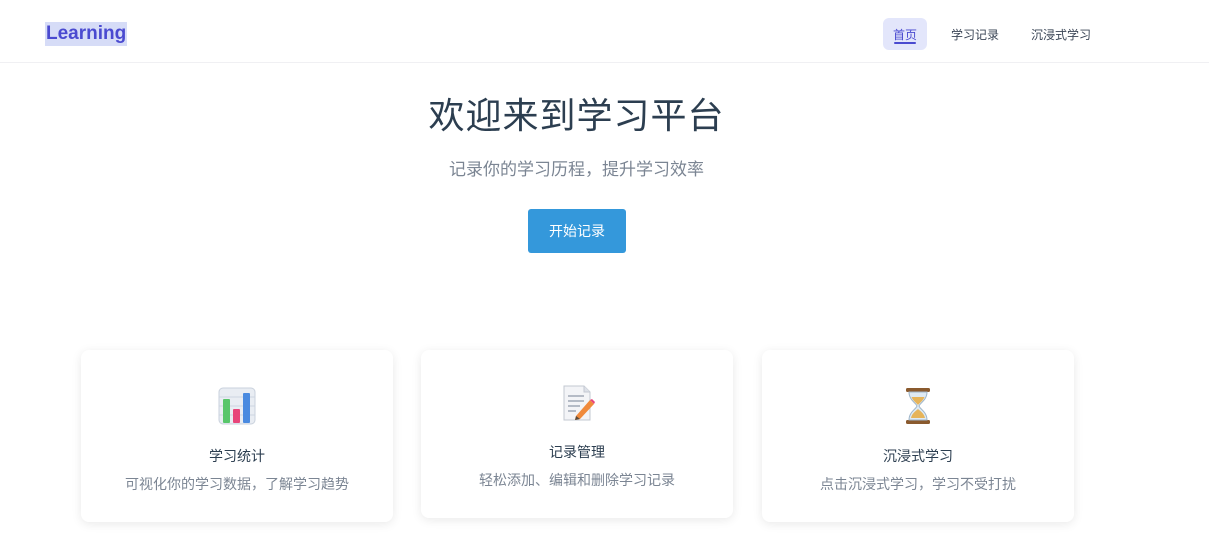  What do you see at coordinates (918, 457) in the screenshot?
I see `feature-title: 沉浸式学习` at bounding box center [918, 457].